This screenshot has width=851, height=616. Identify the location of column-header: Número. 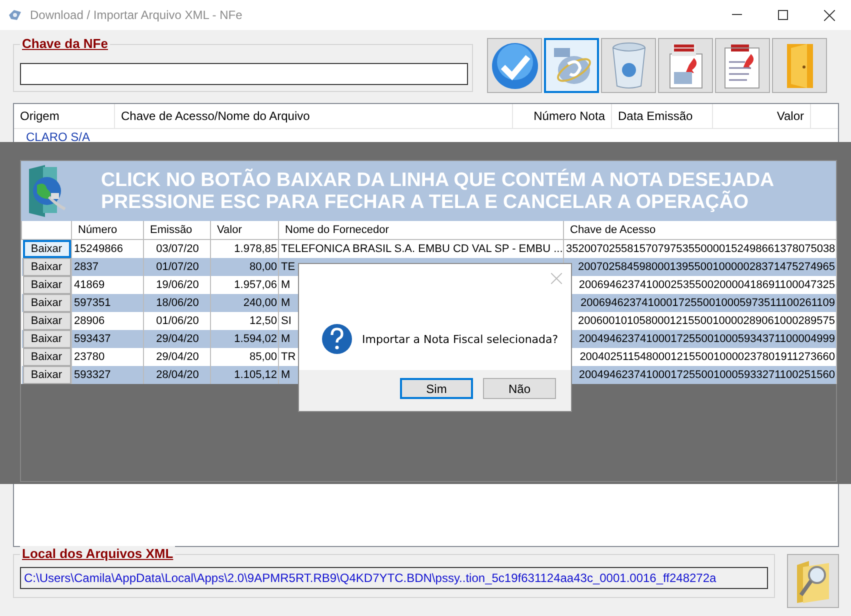
(108, 230).